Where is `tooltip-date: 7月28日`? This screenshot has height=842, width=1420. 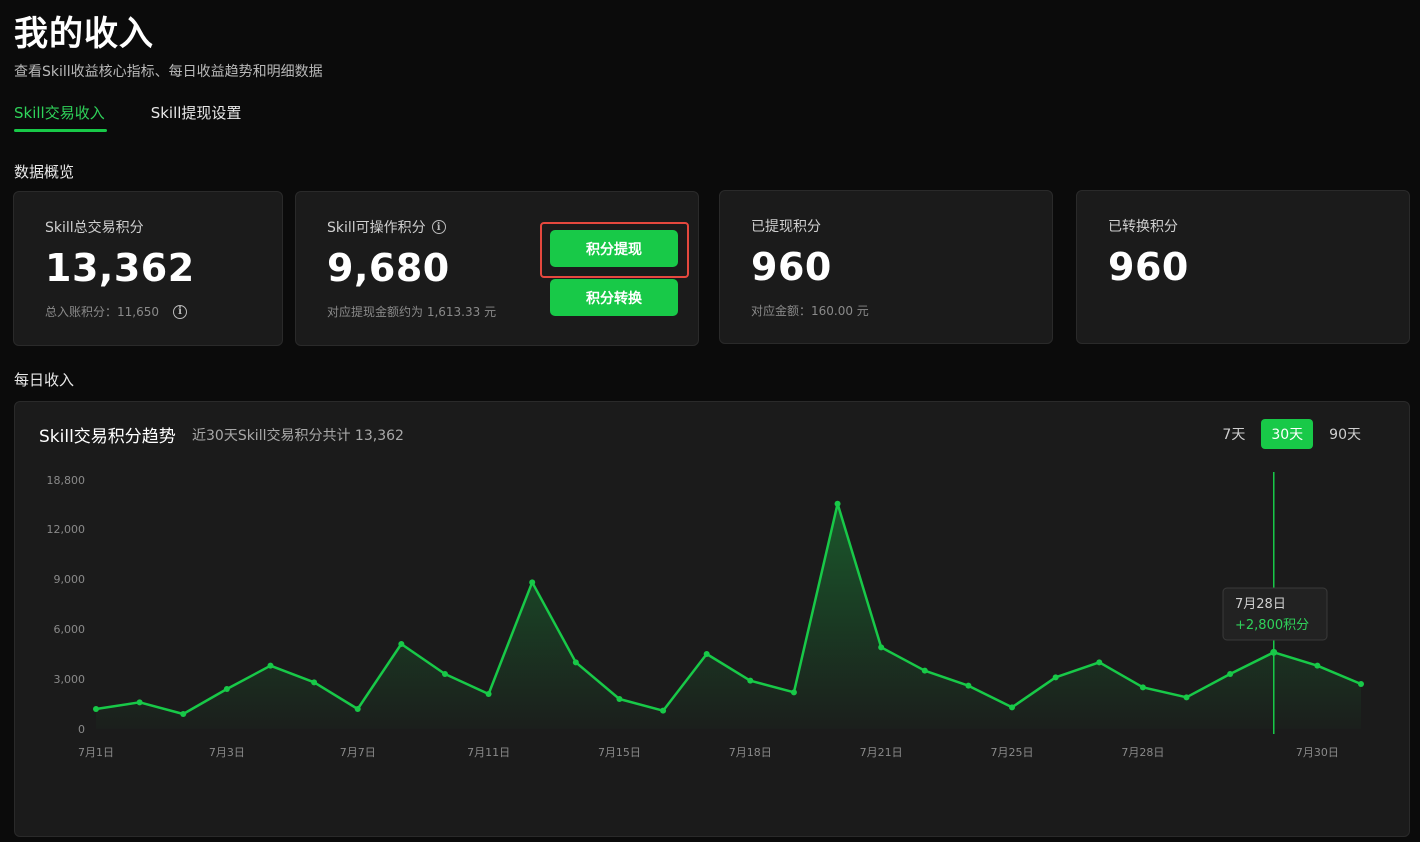 tooltip-date: 7月28日 is located at coordinates (1260, 604).